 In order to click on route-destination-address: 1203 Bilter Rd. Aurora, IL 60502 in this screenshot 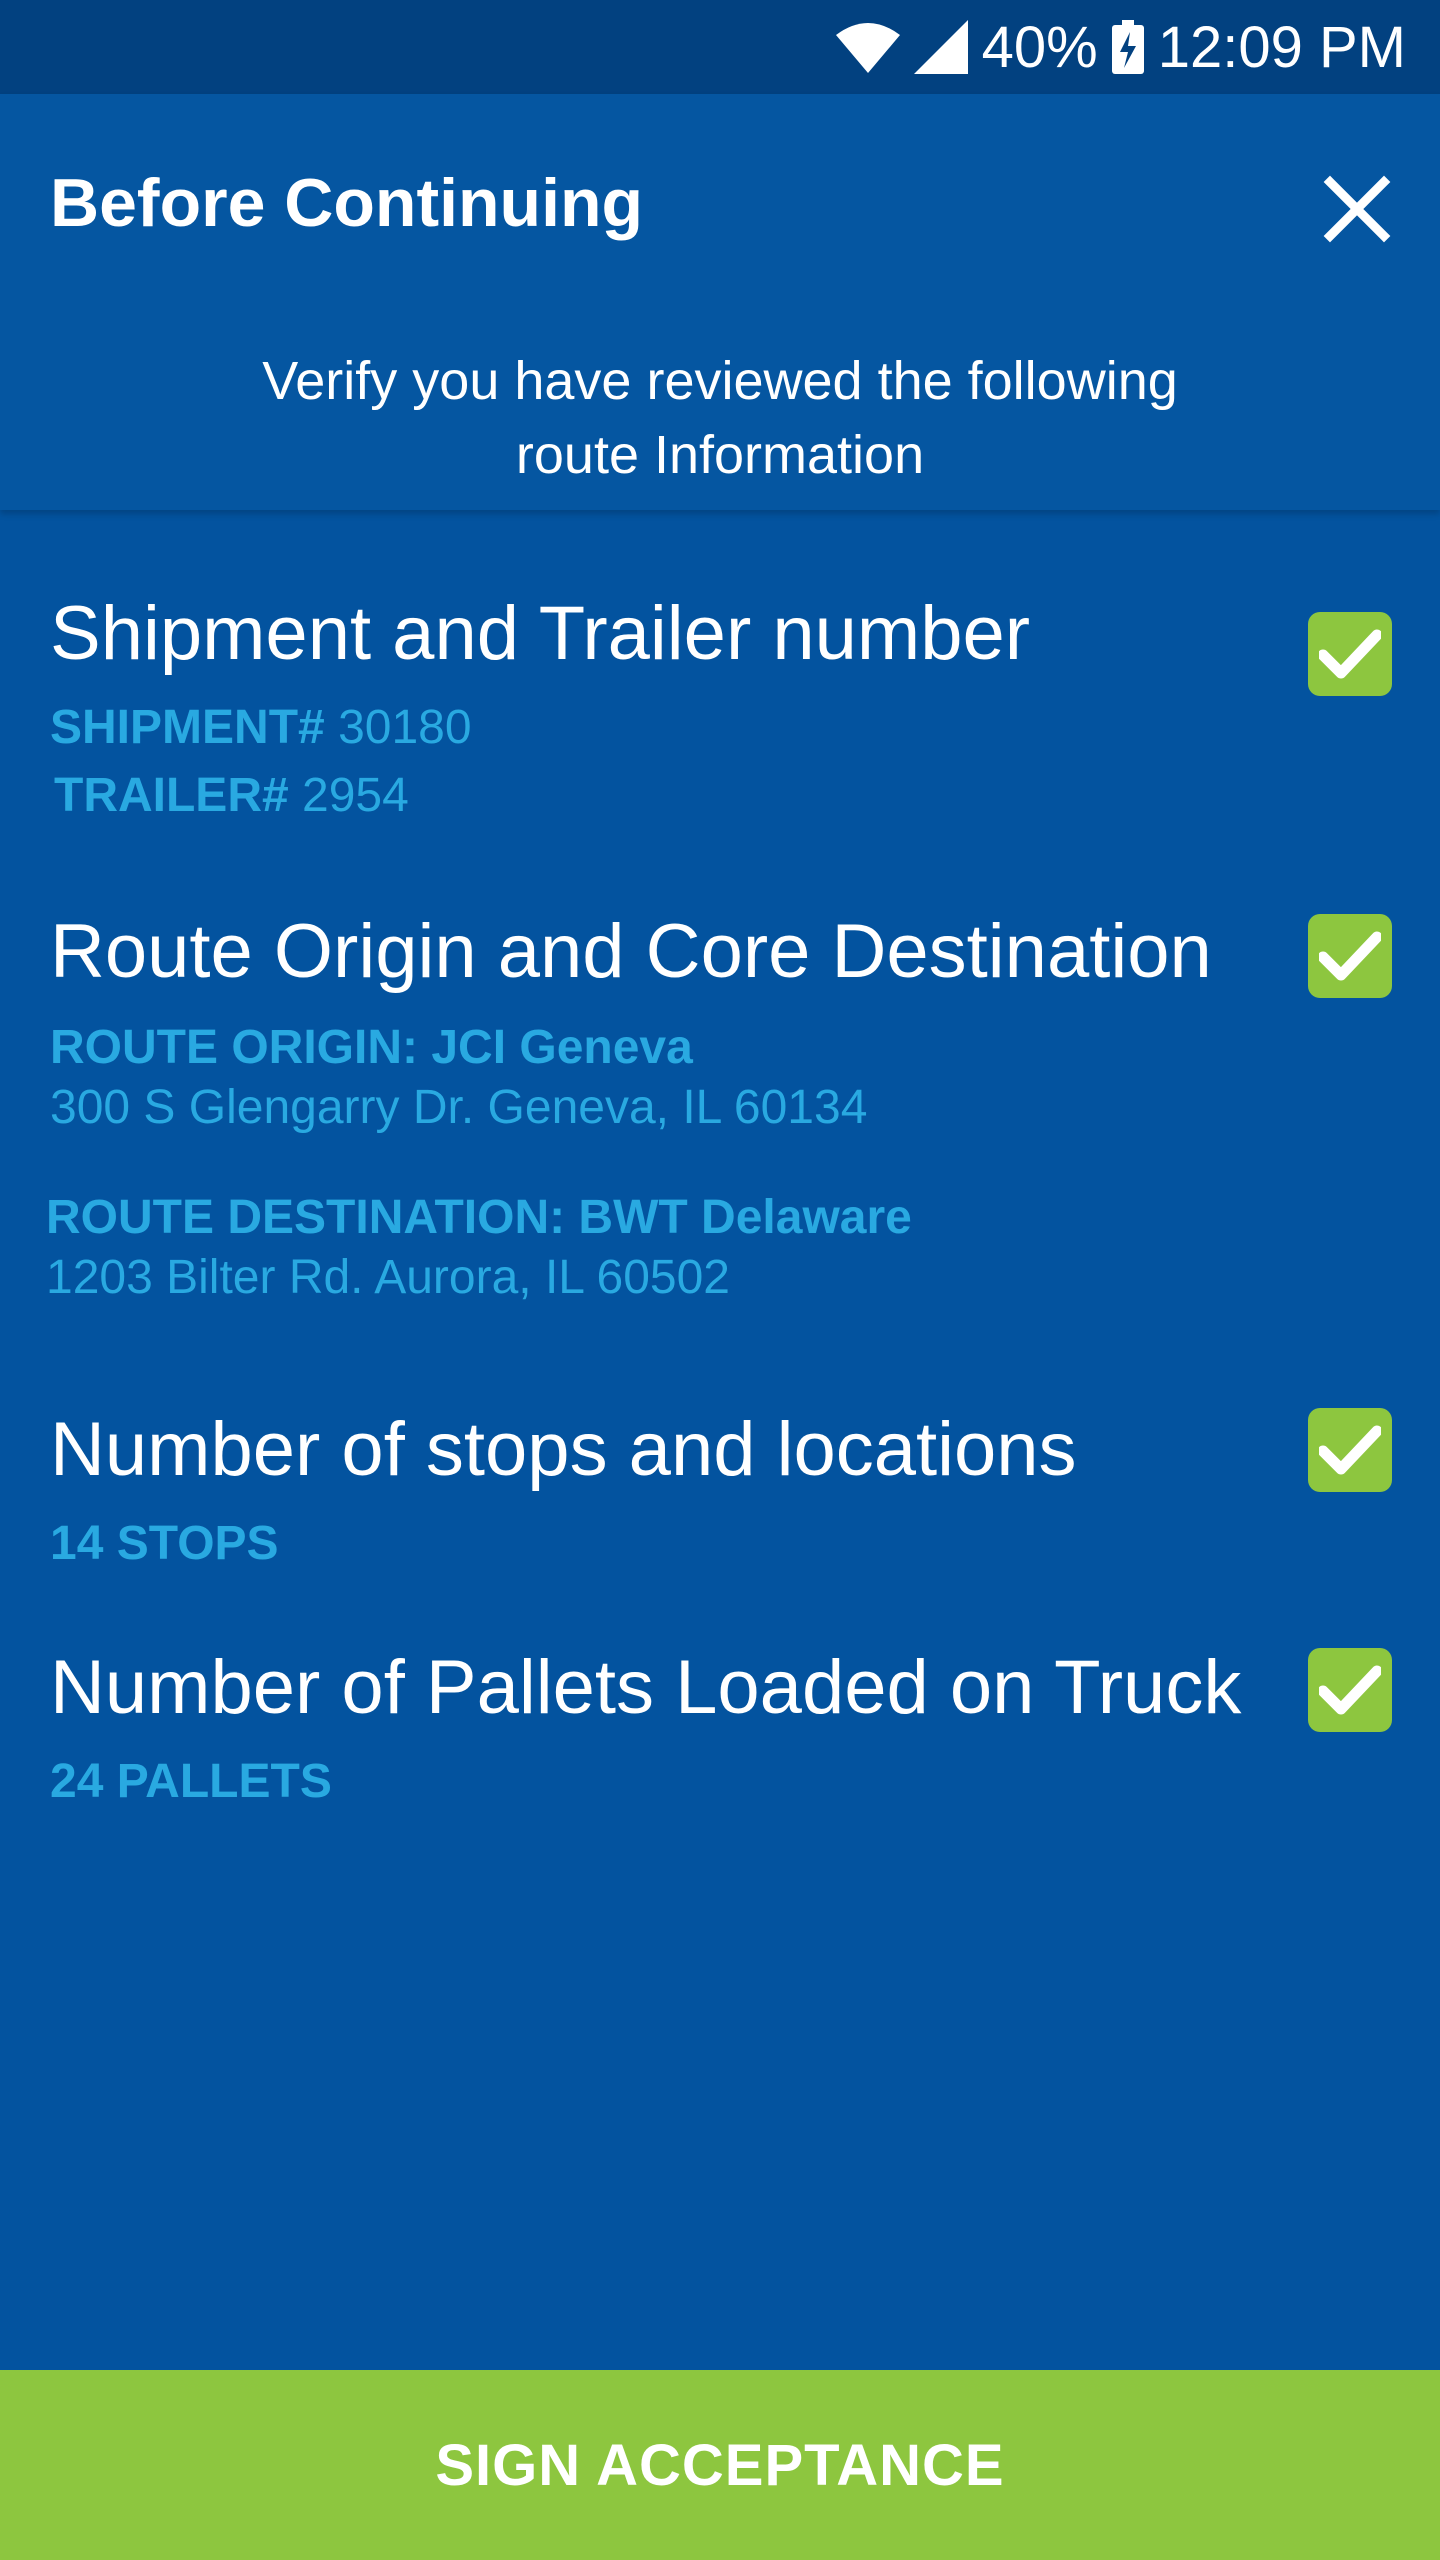, I will do `click(388, 1277)`.